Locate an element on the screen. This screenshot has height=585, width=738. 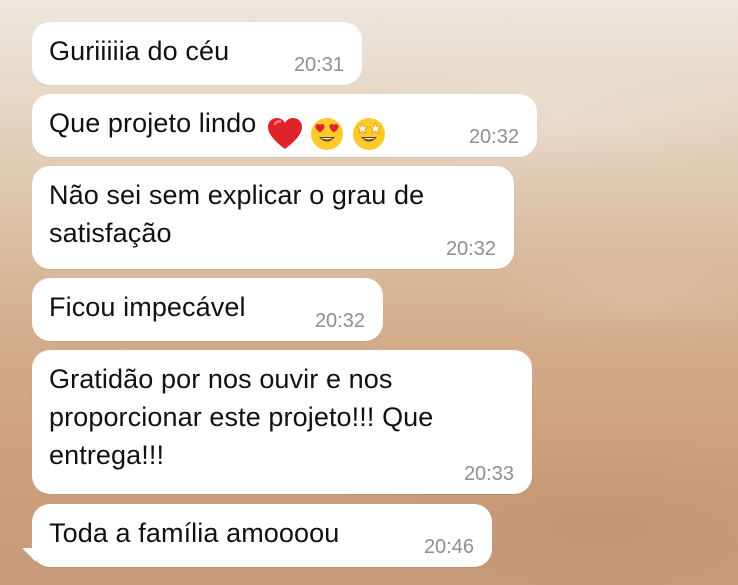
message-bubble: Toda a família amoooou 20:46 is located at coordinates (262, 535).